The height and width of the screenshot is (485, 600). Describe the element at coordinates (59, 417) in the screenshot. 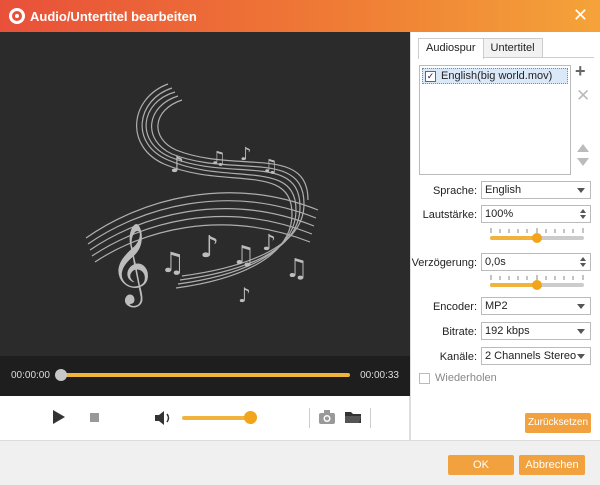

I see `play-icon` at that location.